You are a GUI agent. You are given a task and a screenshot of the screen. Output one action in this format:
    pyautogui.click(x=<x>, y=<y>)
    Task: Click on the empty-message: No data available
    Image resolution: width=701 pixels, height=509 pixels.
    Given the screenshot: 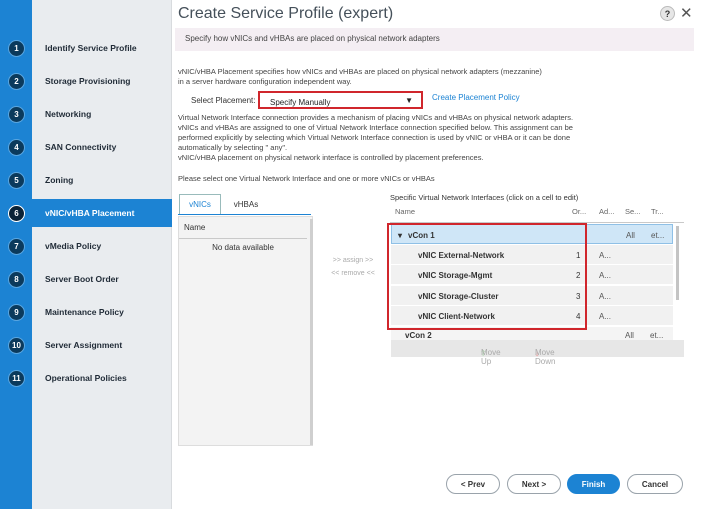 What is the action you would take?
    pyautogui.click(x=243, y=247)
    